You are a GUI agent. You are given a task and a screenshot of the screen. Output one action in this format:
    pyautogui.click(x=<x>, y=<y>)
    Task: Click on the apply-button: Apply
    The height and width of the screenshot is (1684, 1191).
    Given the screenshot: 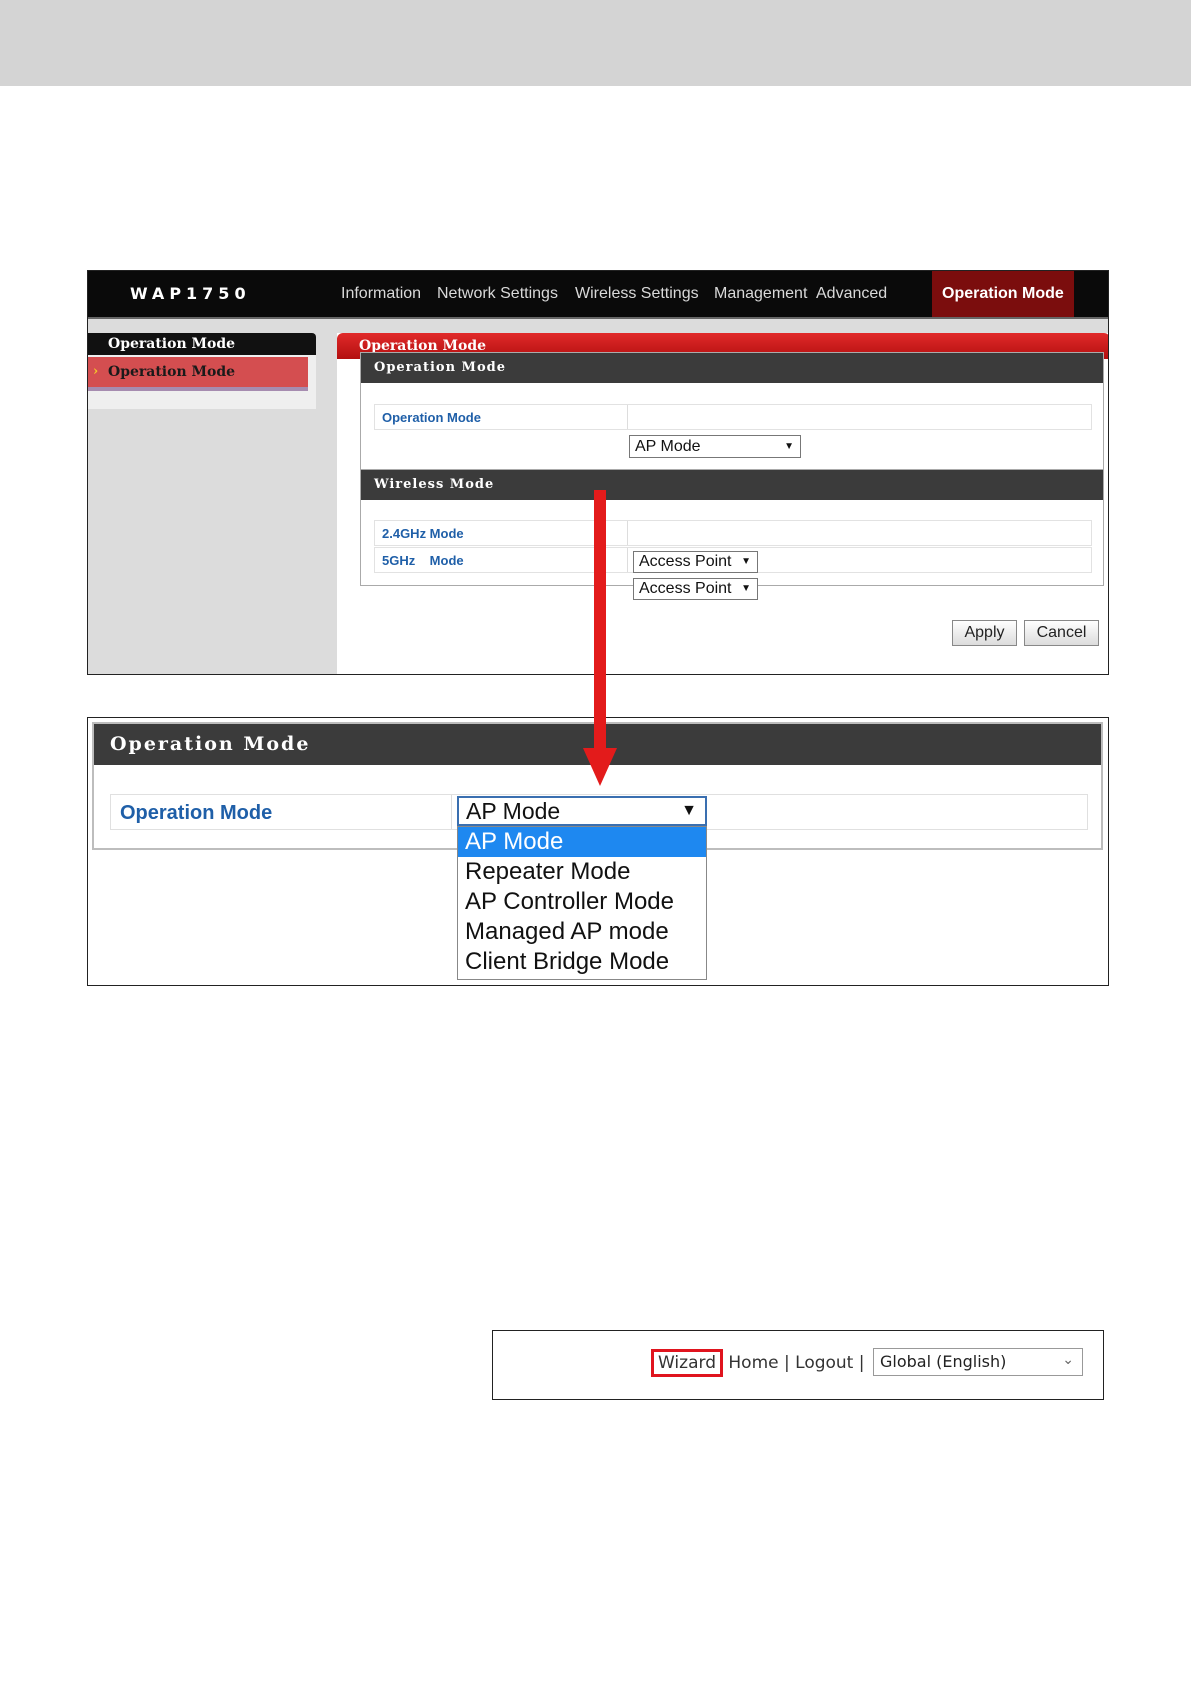 What is the action you would take?
    pyautogui.click(x=984, y=633)
    